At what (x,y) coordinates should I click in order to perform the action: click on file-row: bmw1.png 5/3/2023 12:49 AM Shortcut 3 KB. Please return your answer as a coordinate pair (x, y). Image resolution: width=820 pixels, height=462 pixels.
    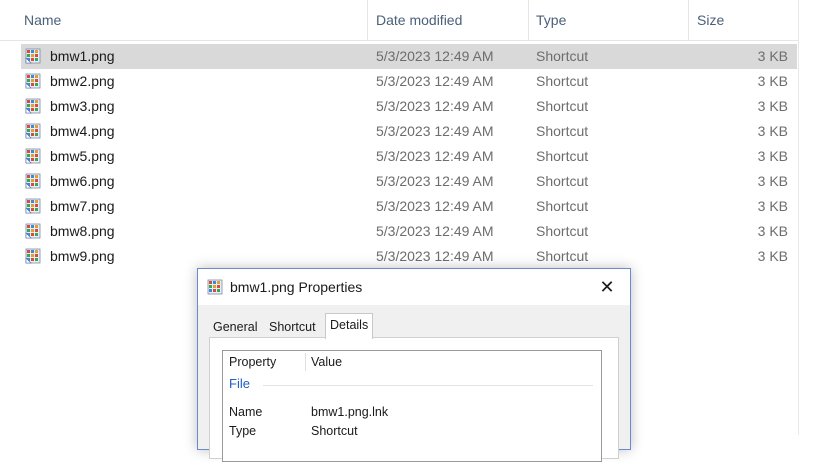
    Looking at the image, I should click on (409, 56).